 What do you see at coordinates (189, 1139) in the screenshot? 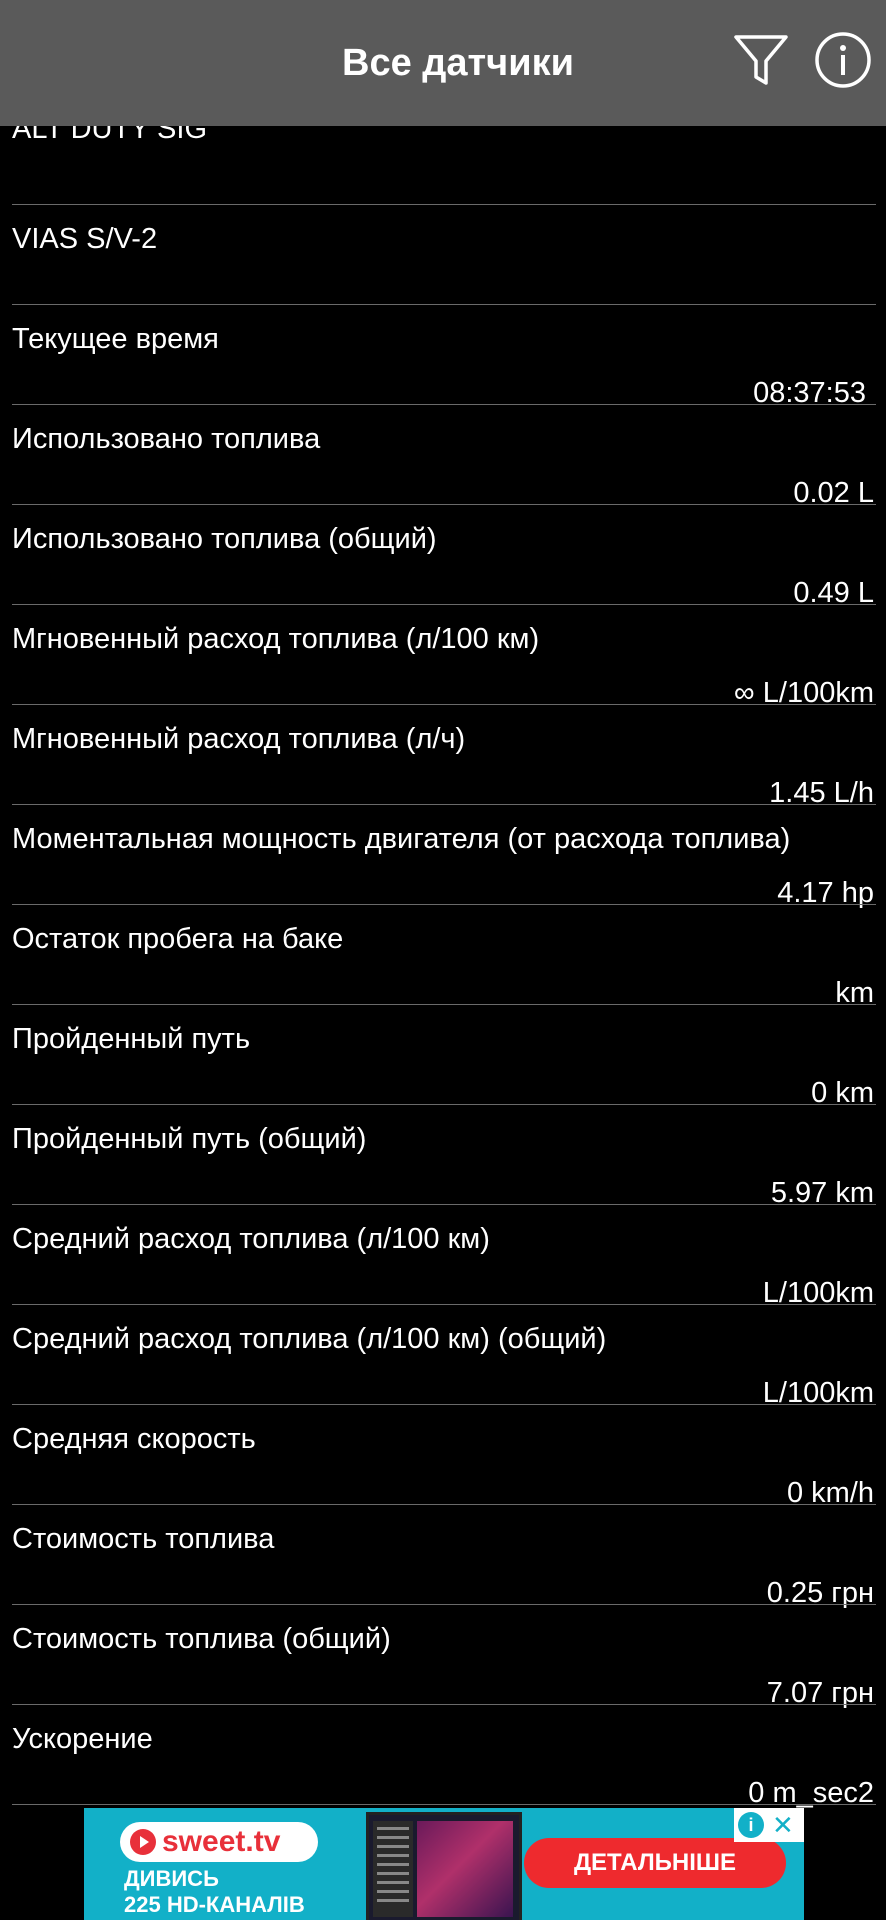
I see `sensor-label: Пройденный путь (общий)` at bounding box center [189, 1139].